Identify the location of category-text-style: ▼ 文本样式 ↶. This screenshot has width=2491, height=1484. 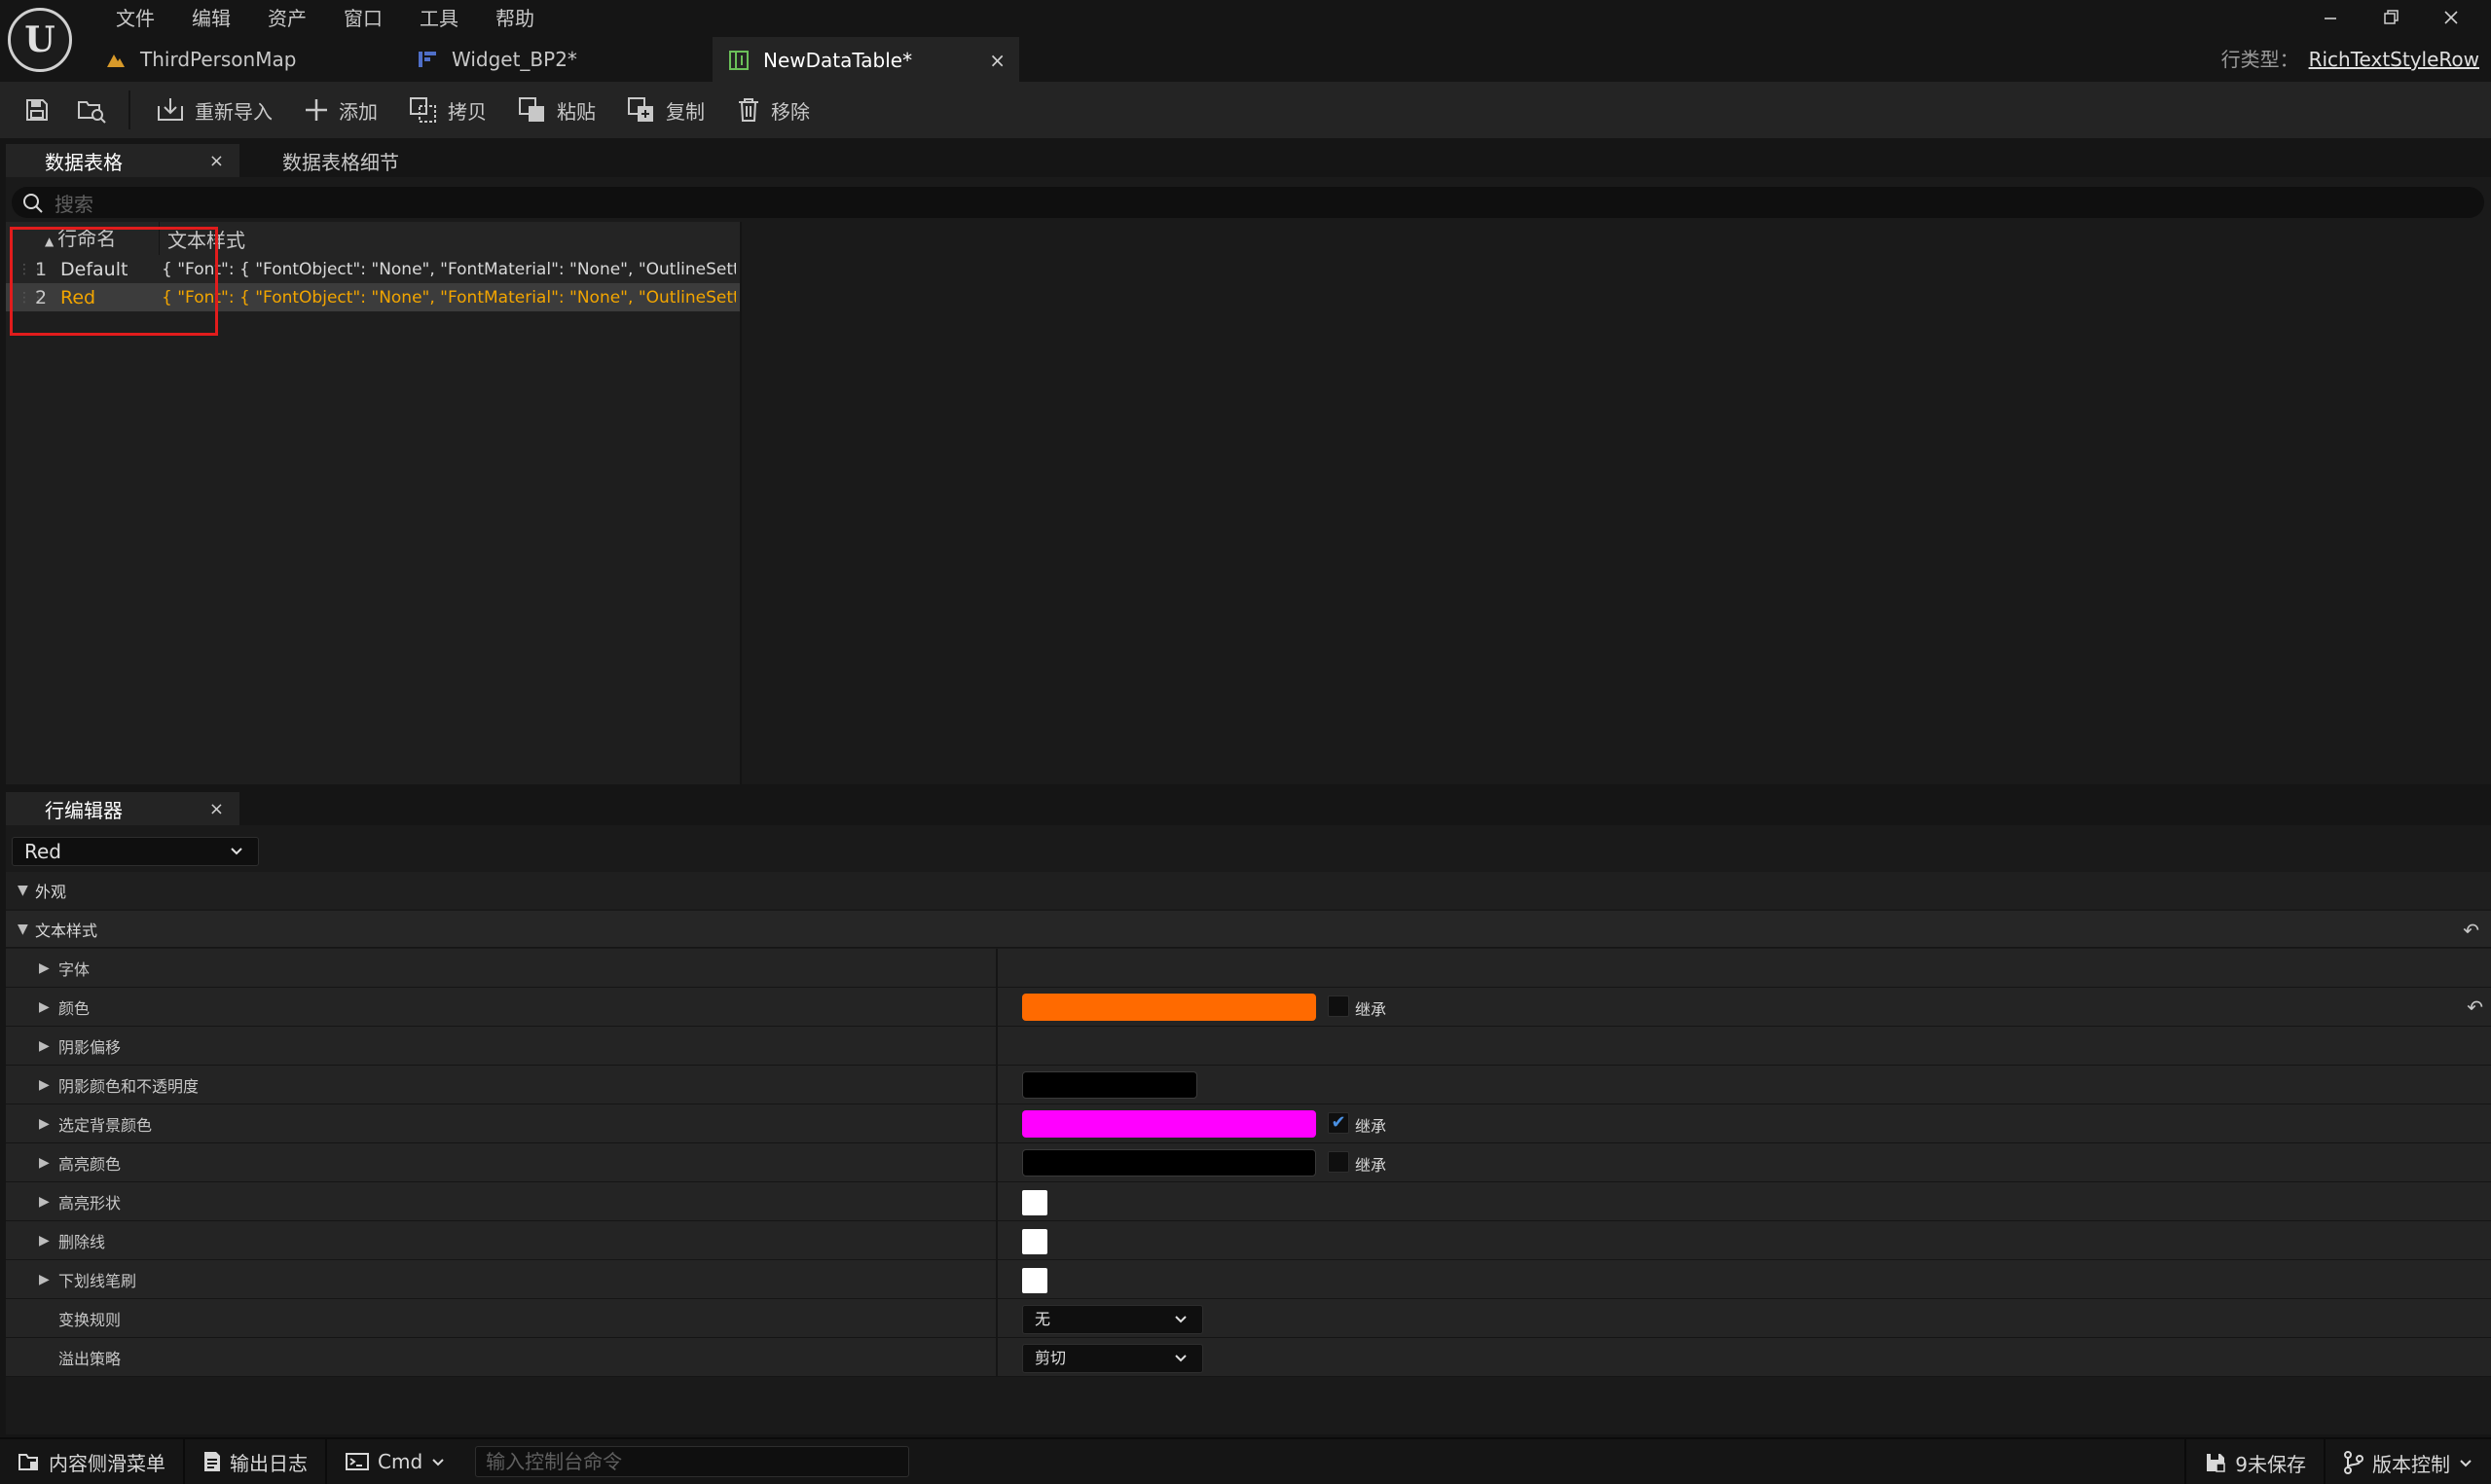
(1248, 930).